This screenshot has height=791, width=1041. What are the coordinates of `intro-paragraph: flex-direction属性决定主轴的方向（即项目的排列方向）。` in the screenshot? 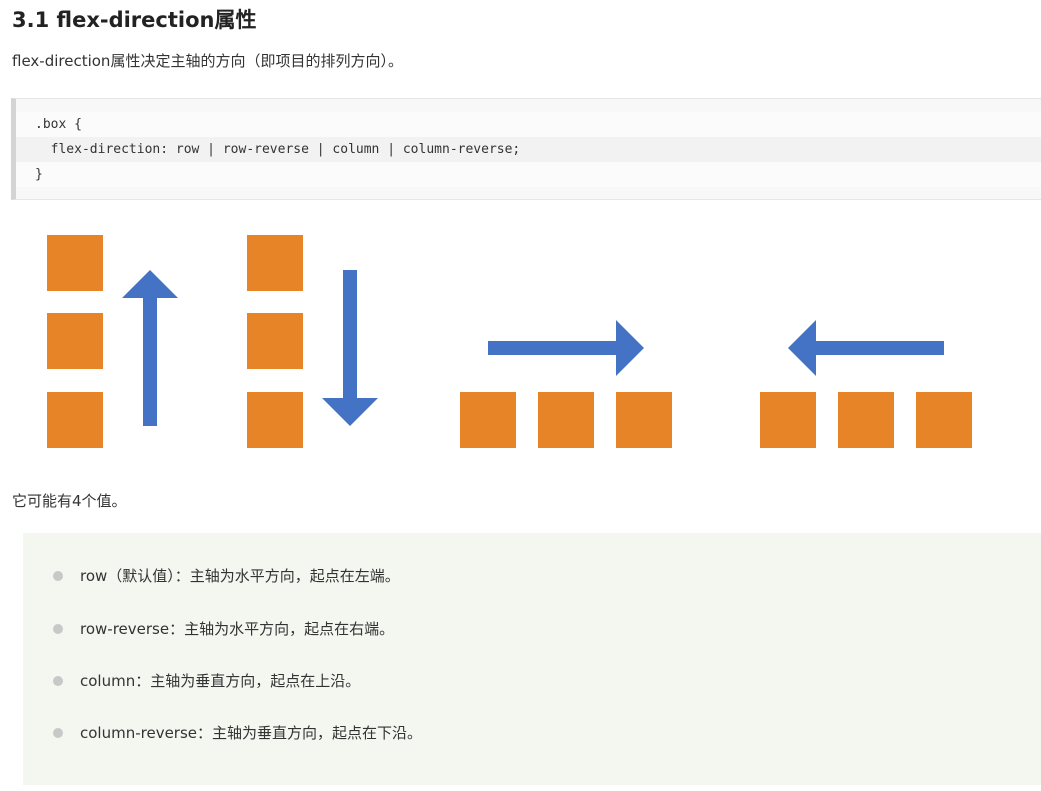 It's located at (207, 61).